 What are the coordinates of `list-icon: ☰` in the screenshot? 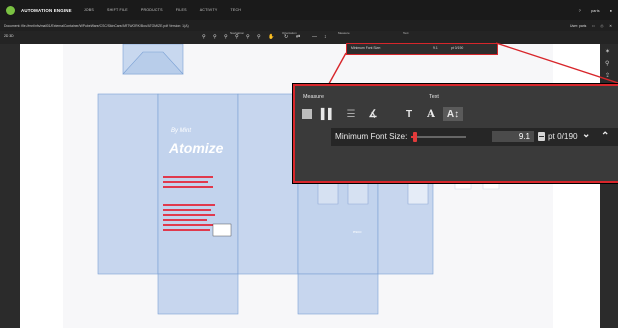 It's located at (351, 114).